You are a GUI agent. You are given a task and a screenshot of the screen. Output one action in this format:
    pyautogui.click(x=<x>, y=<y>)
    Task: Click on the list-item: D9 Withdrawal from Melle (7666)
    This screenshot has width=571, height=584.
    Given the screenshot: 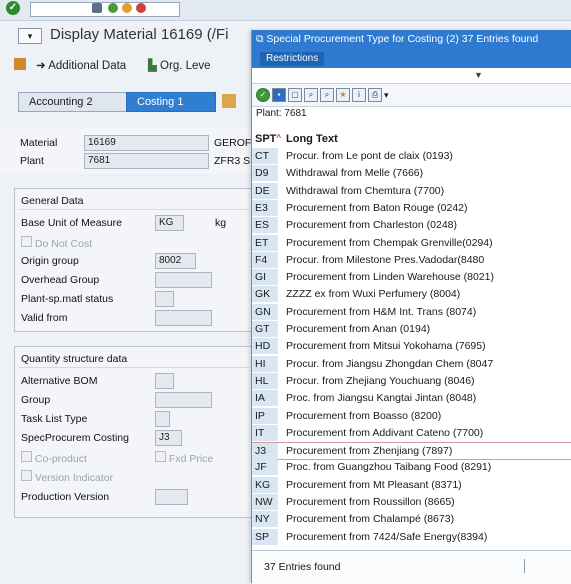 What is the action you would take?
    pyautogui.click(x=411, y=173)
    